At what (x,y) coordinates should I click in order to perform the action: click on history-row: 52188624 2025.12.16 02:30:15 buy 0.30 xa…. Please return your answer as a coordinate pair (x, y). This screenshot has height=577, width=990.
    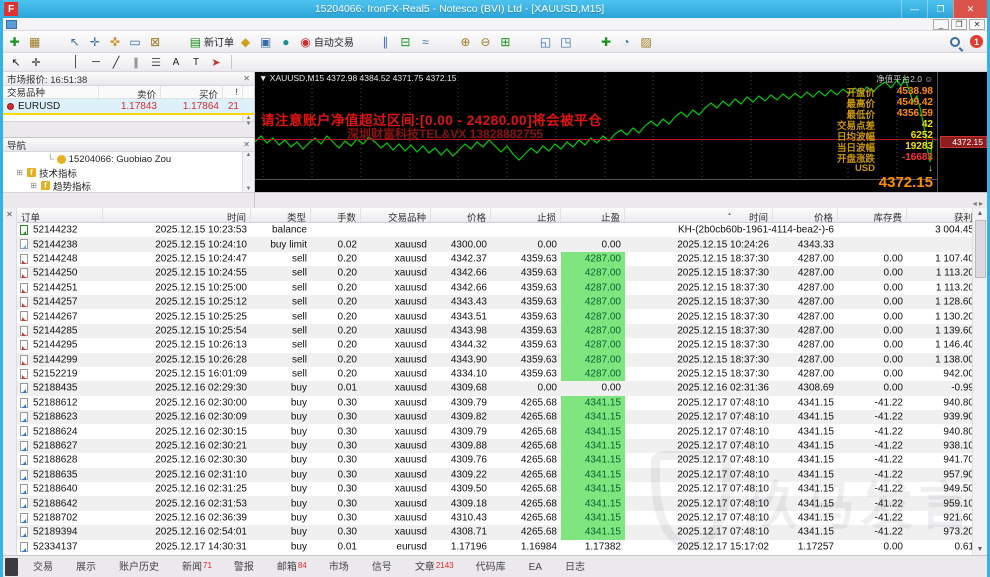
    Looking at the image, I should click on (494, 431).